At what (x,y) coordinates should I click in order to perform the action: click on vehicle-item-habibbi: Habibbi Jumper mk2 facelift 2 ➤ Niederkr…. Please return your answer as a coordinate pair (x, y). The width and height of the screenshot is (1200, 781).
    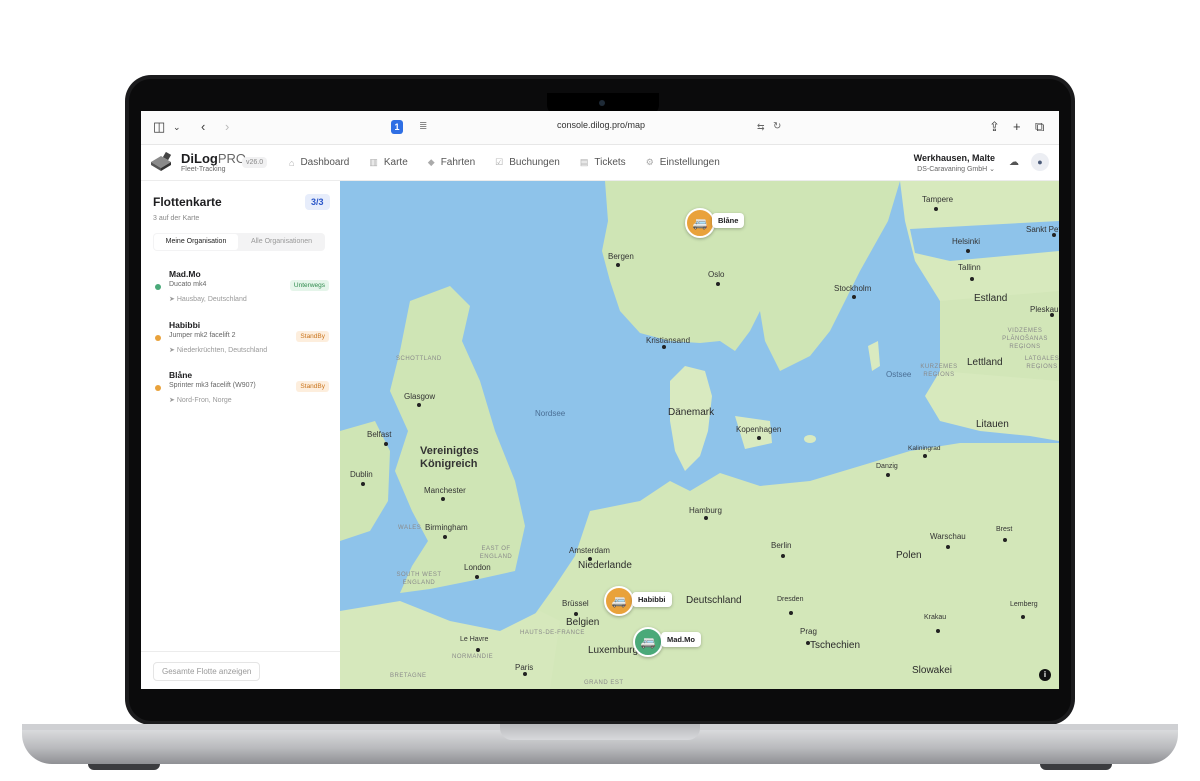
    Looking at the image, I should click on (241, 340).